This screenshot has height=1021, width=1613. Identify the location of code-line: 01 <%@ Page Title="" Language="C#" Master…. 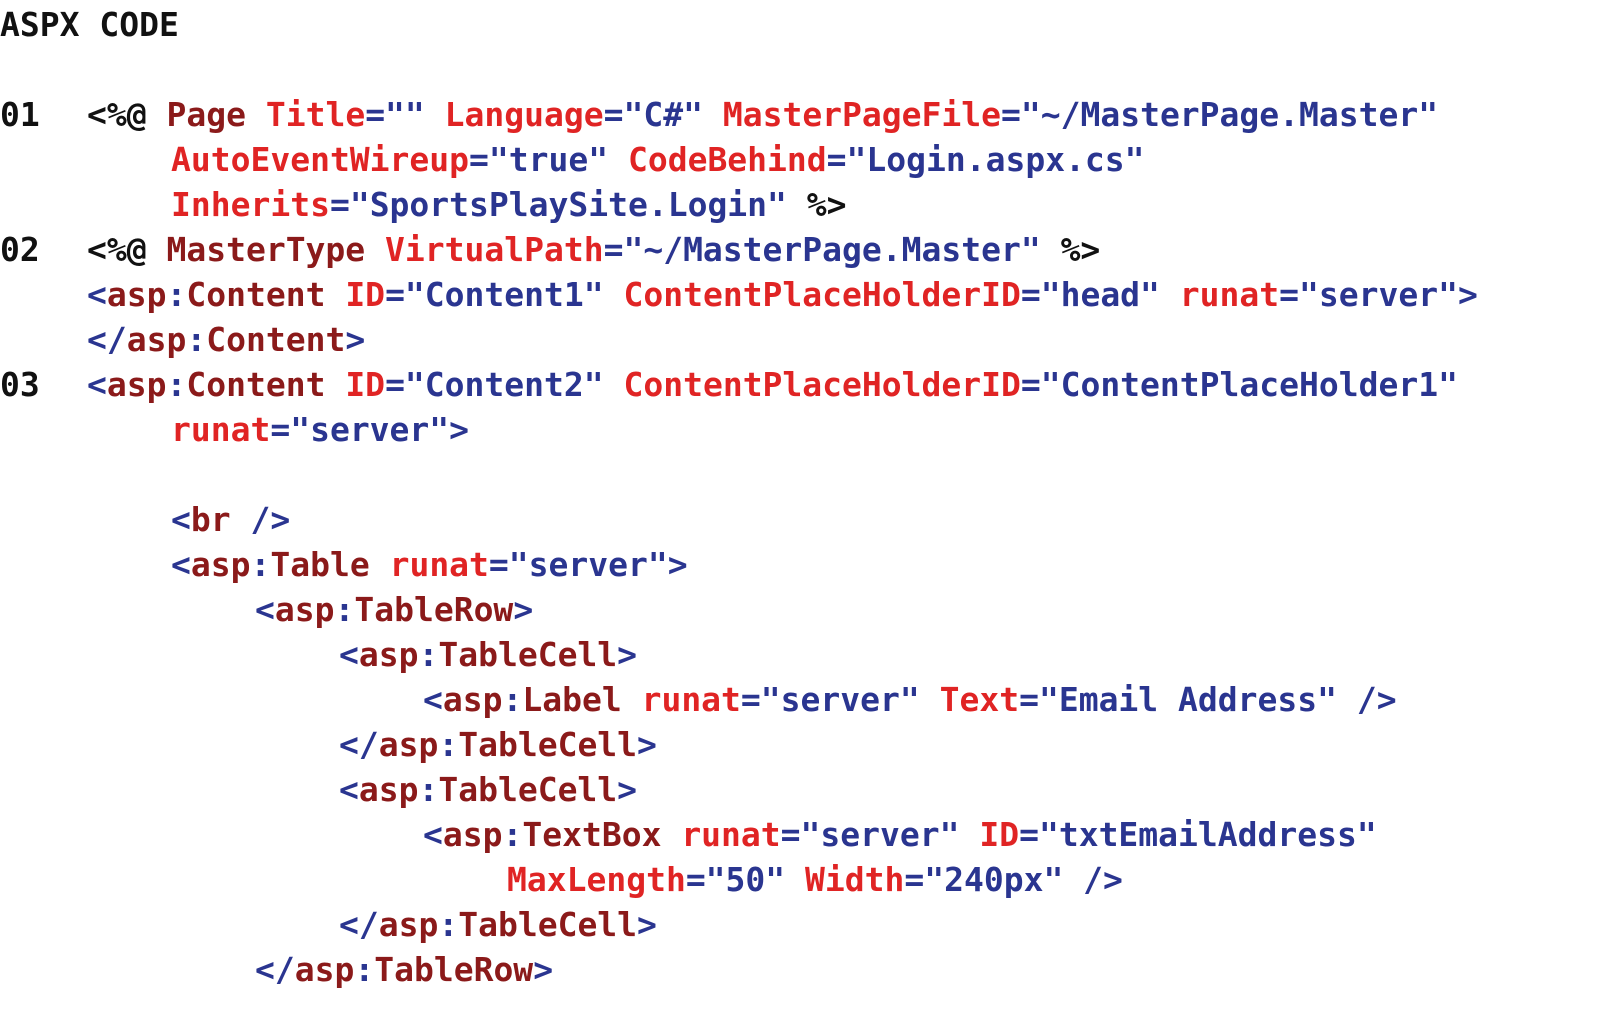
(806, 114).